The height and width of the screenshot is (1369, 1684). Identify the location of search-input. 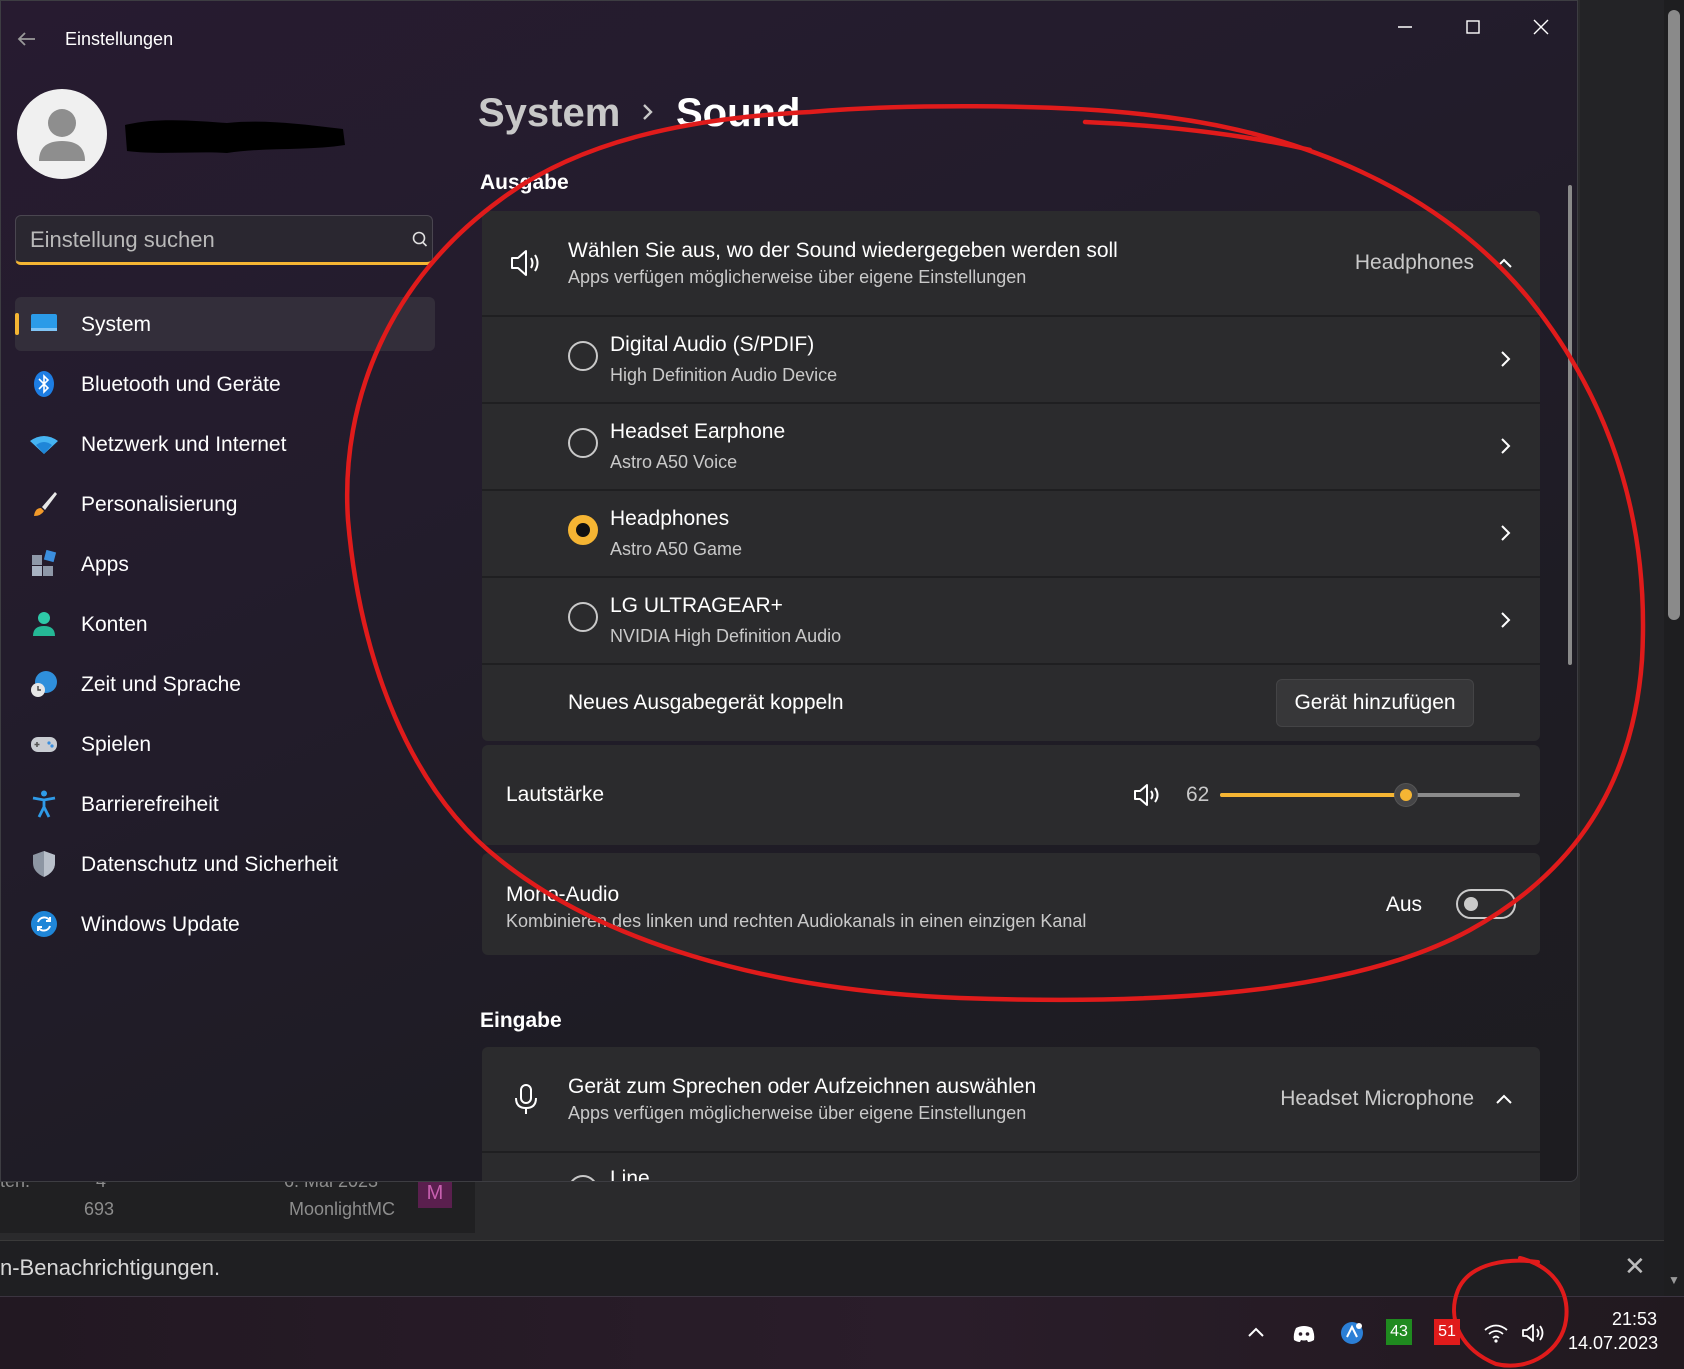
(210, 240).